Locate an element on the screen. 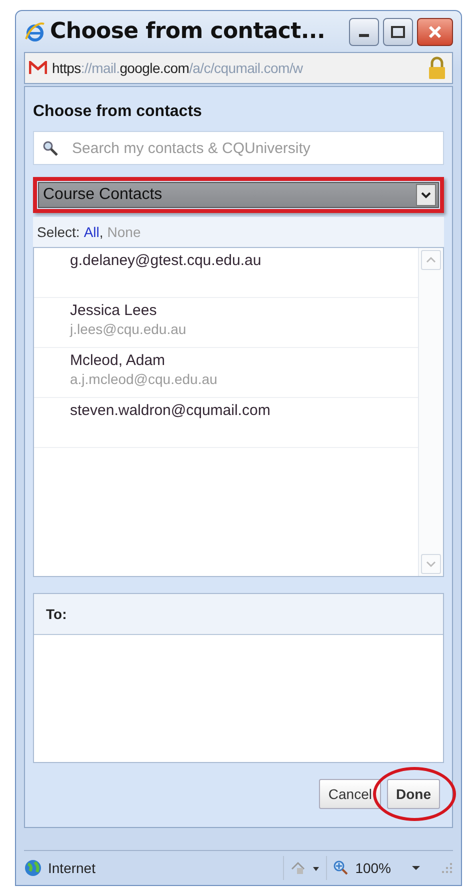 This screenshot has width=470, height=891. dialog-heading: Choose from contacts is located at coordinates (118, 112).